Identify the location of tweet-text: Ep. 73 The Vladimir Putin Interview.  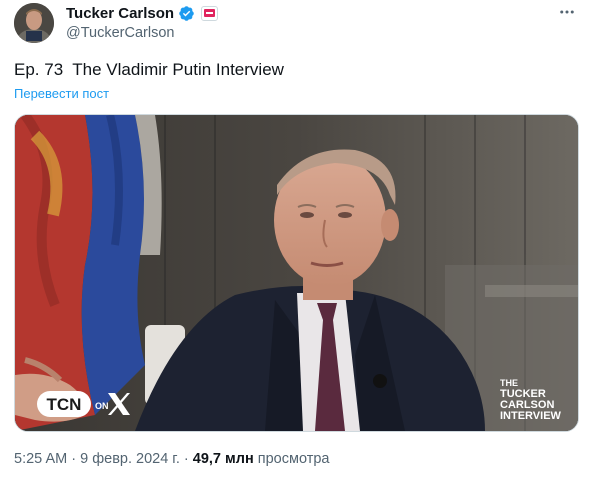
(149, 69).